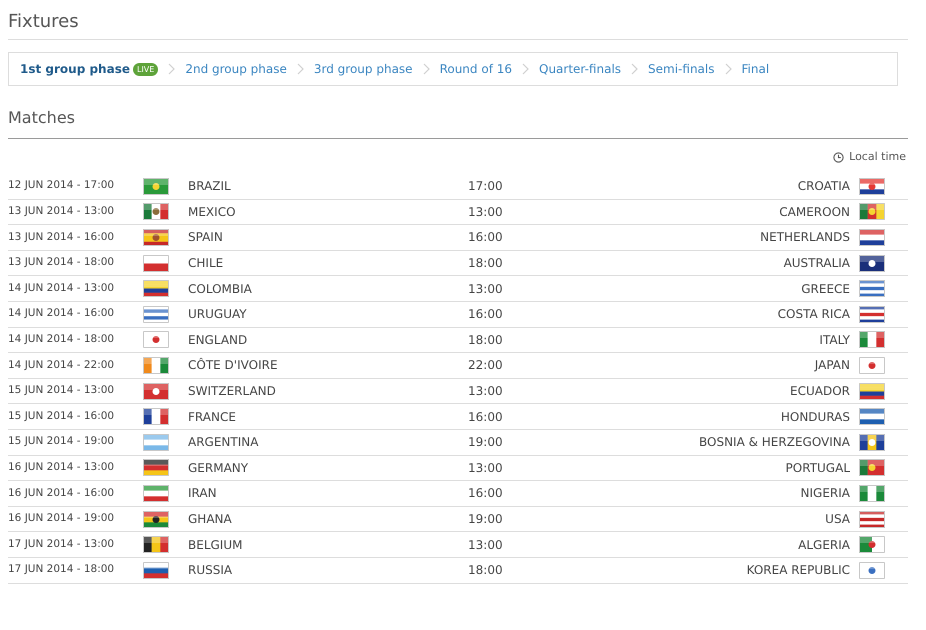 The width and height of the screenshot is (926, 630). What do you see at coordinates (476, 69) in the screenshot?
I see `phase-tab: Round of 16` at bounding box center [476, 69].